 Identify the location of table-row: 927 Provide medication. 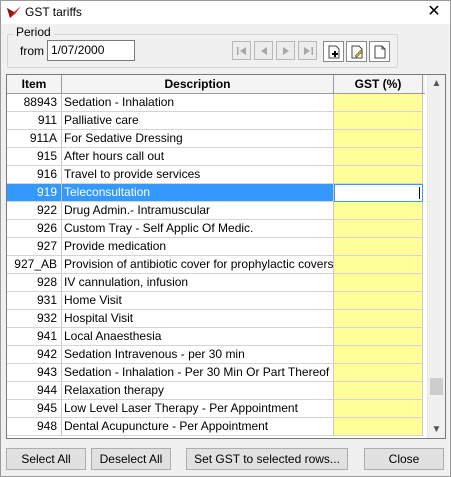
(216, 247).